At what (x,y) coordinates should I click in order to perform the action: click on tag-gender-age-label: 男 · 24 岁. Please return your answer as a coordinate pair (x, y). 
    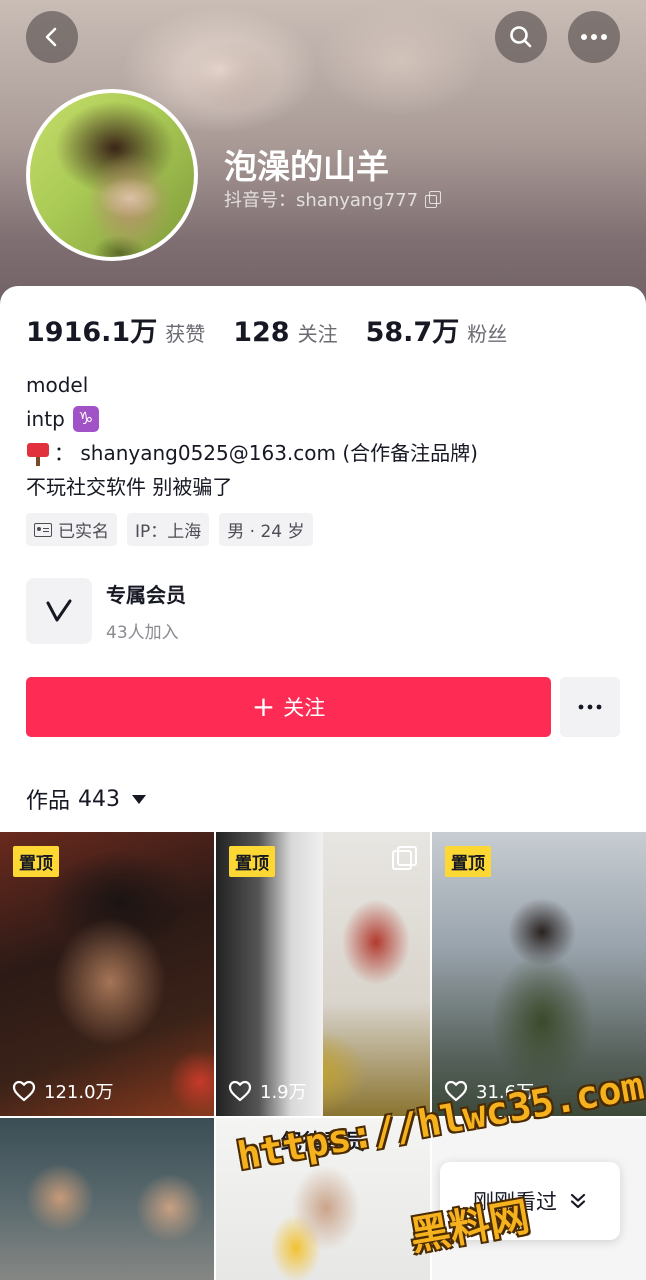
    Looking at the image, I should click on (266, 532).